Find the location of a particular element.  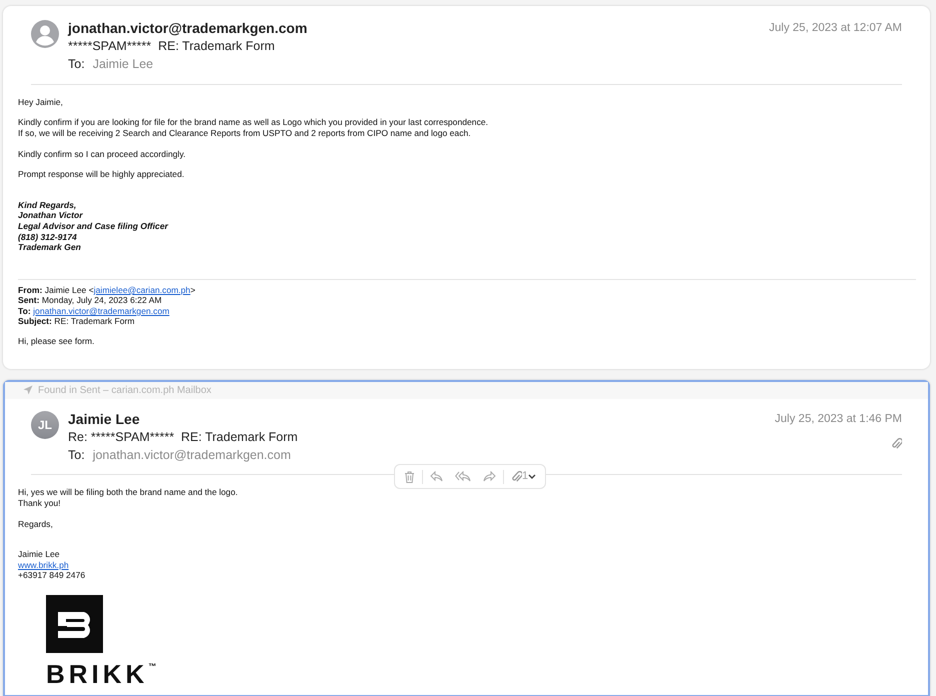

phone-number: +63917 849 2476 is located at coordinates (52, 575).